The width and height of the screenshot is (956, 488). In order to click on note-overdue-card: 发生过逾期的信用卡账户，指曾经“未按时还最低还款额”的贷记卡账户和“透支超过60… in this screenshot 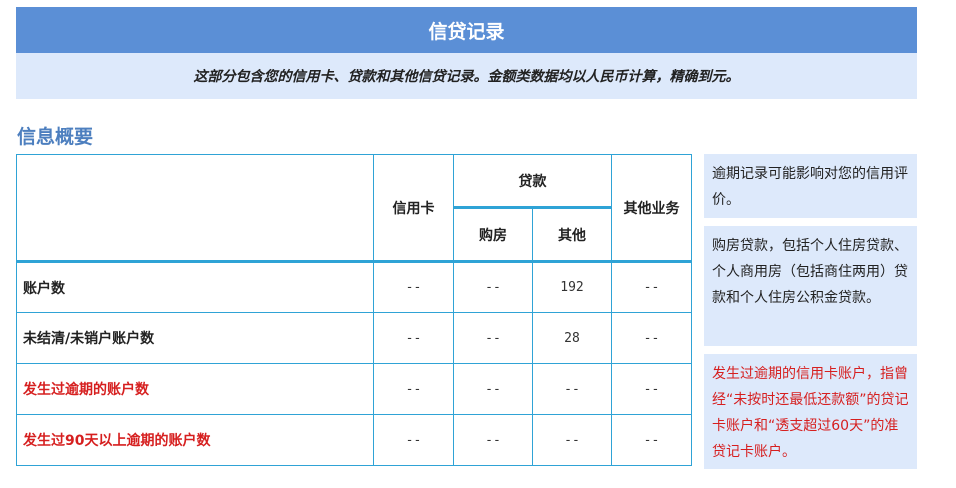, I will do `click(810, 411)`.